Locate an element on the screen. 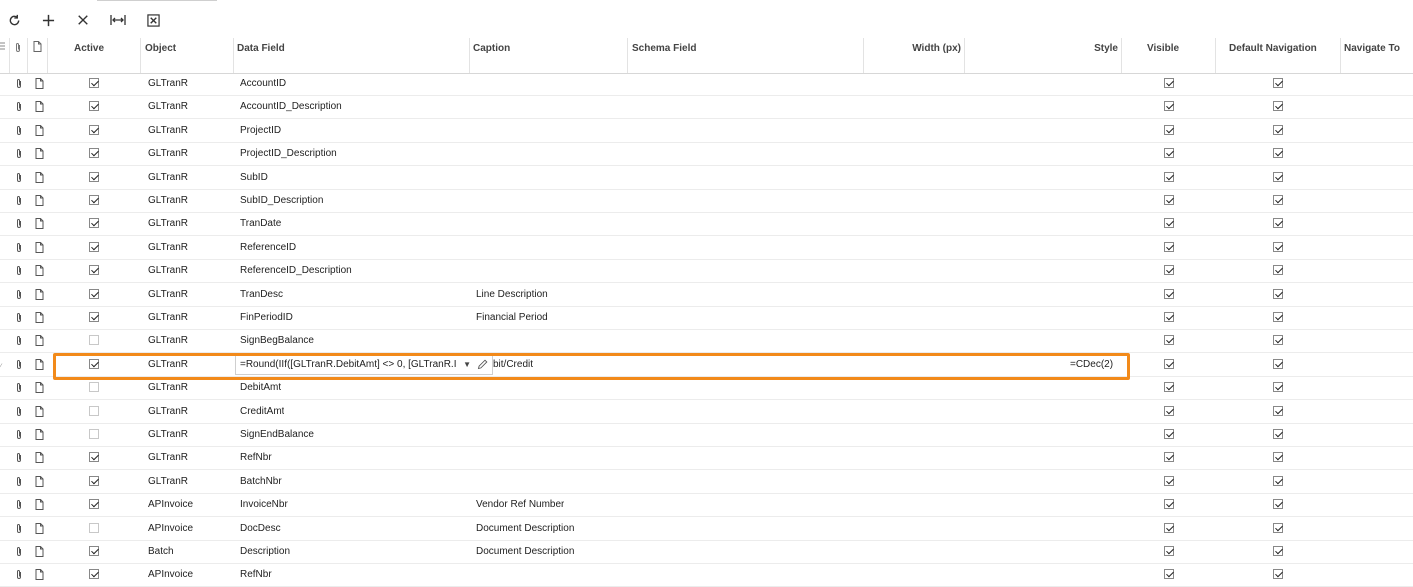 This screenshot has width=1413, height=587. chevron-down-icon: ▼ is located at coordinates (467, 365).